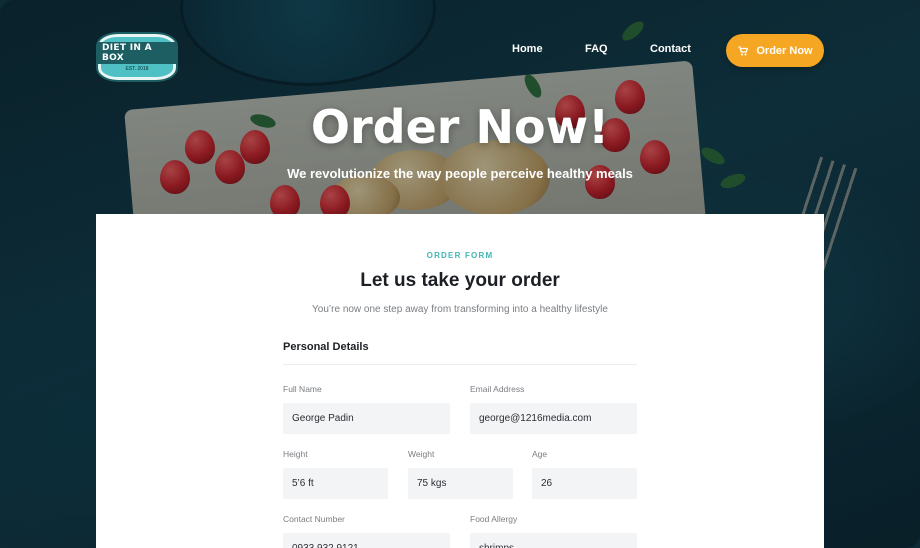 The width and height of the screenshot is (920, 548). Describe the element at coordinates (527, 49) in the screenshot. I see `nav-link-home: Home` at that location.